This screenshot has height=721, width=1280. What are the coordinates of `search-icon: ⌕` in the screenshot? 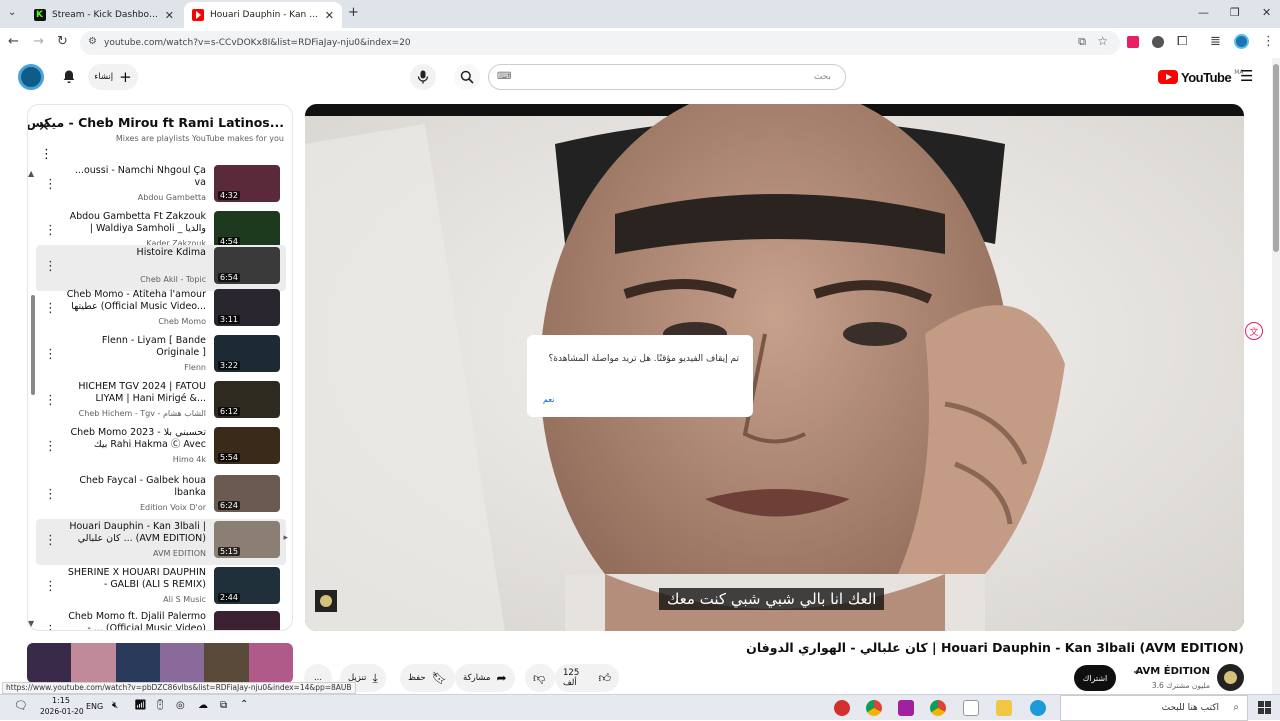 It's located at (1236, 707).